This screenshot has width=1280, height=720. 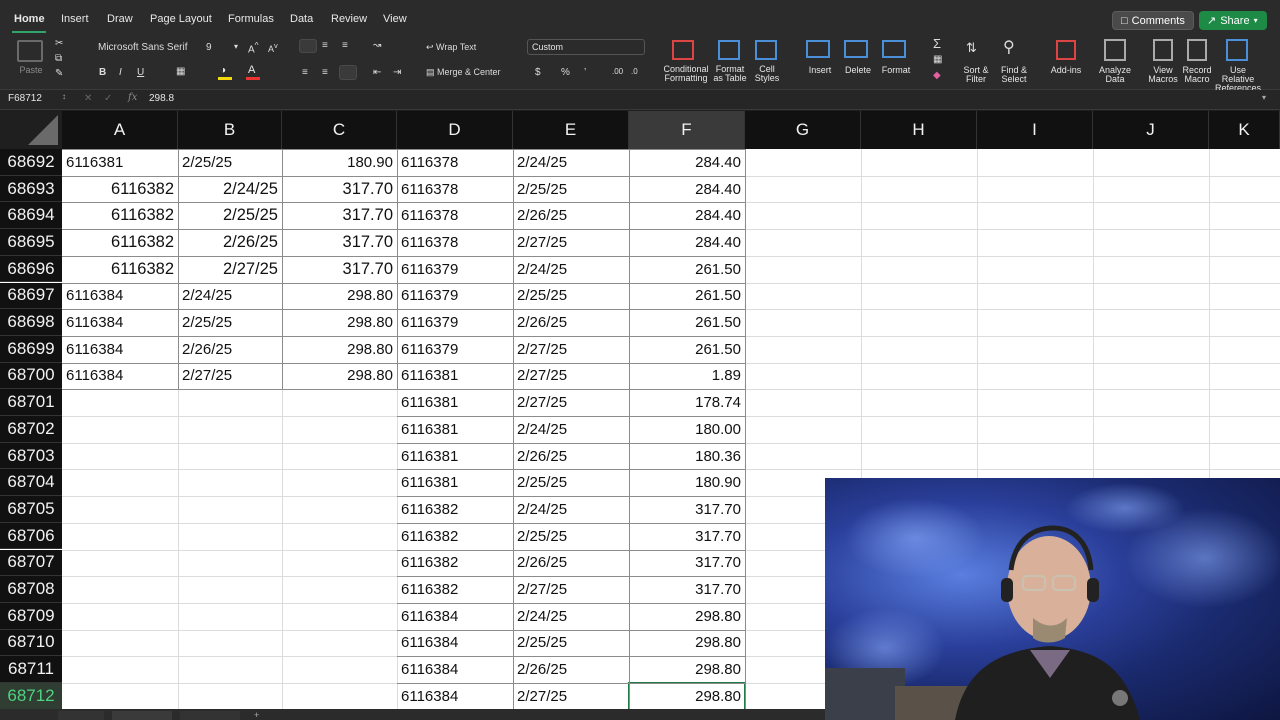 What do you see at coordinates (31, 509) in the screenshot?
I see `row-header: 68705` at bounding box center [31, 509].